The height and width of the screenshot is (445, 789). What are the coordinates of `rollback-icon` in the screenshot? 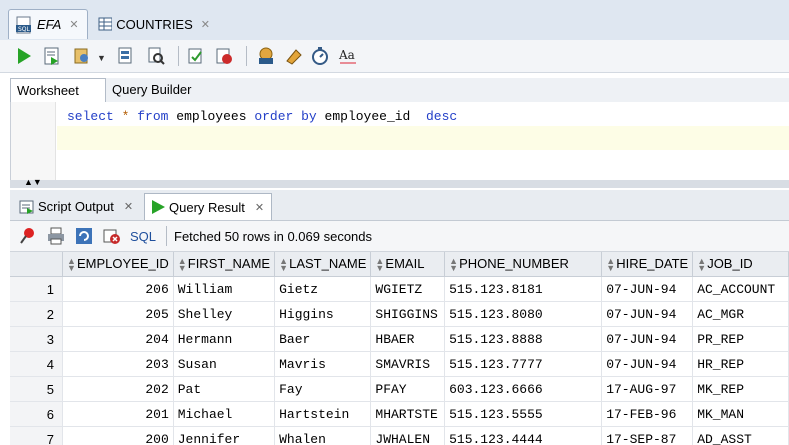 It's located at (224, 56).